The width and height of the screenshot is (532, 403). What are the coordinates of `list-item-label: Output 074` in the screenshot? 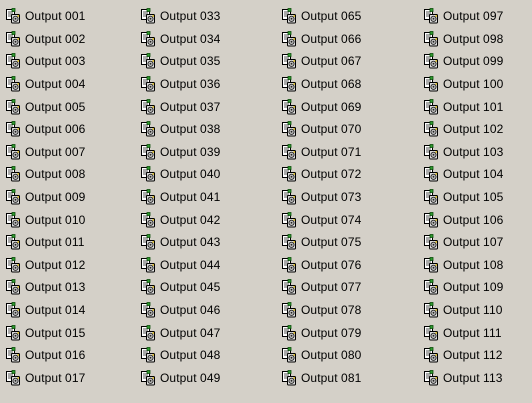 It's located at (331, 219).